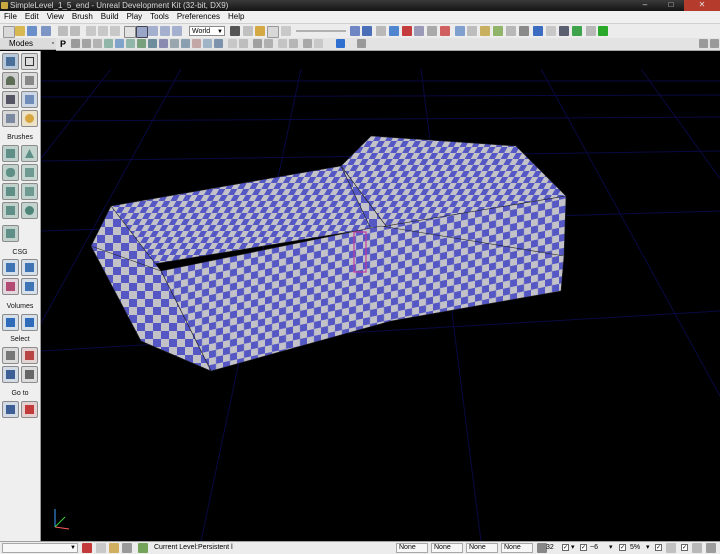 The width and height of the screenshot is (720, 554). Describe the element at coordinates (564, 31) in the screenshot. I see `console-icon` at that location.